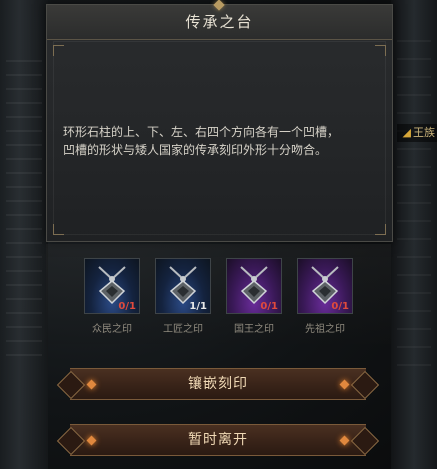 The width and height of the screenshot is (437, 469). Describe the element at coordinates (219, 22) in the screenshot. I see `panel-title-bar: 传承之台` at that location.